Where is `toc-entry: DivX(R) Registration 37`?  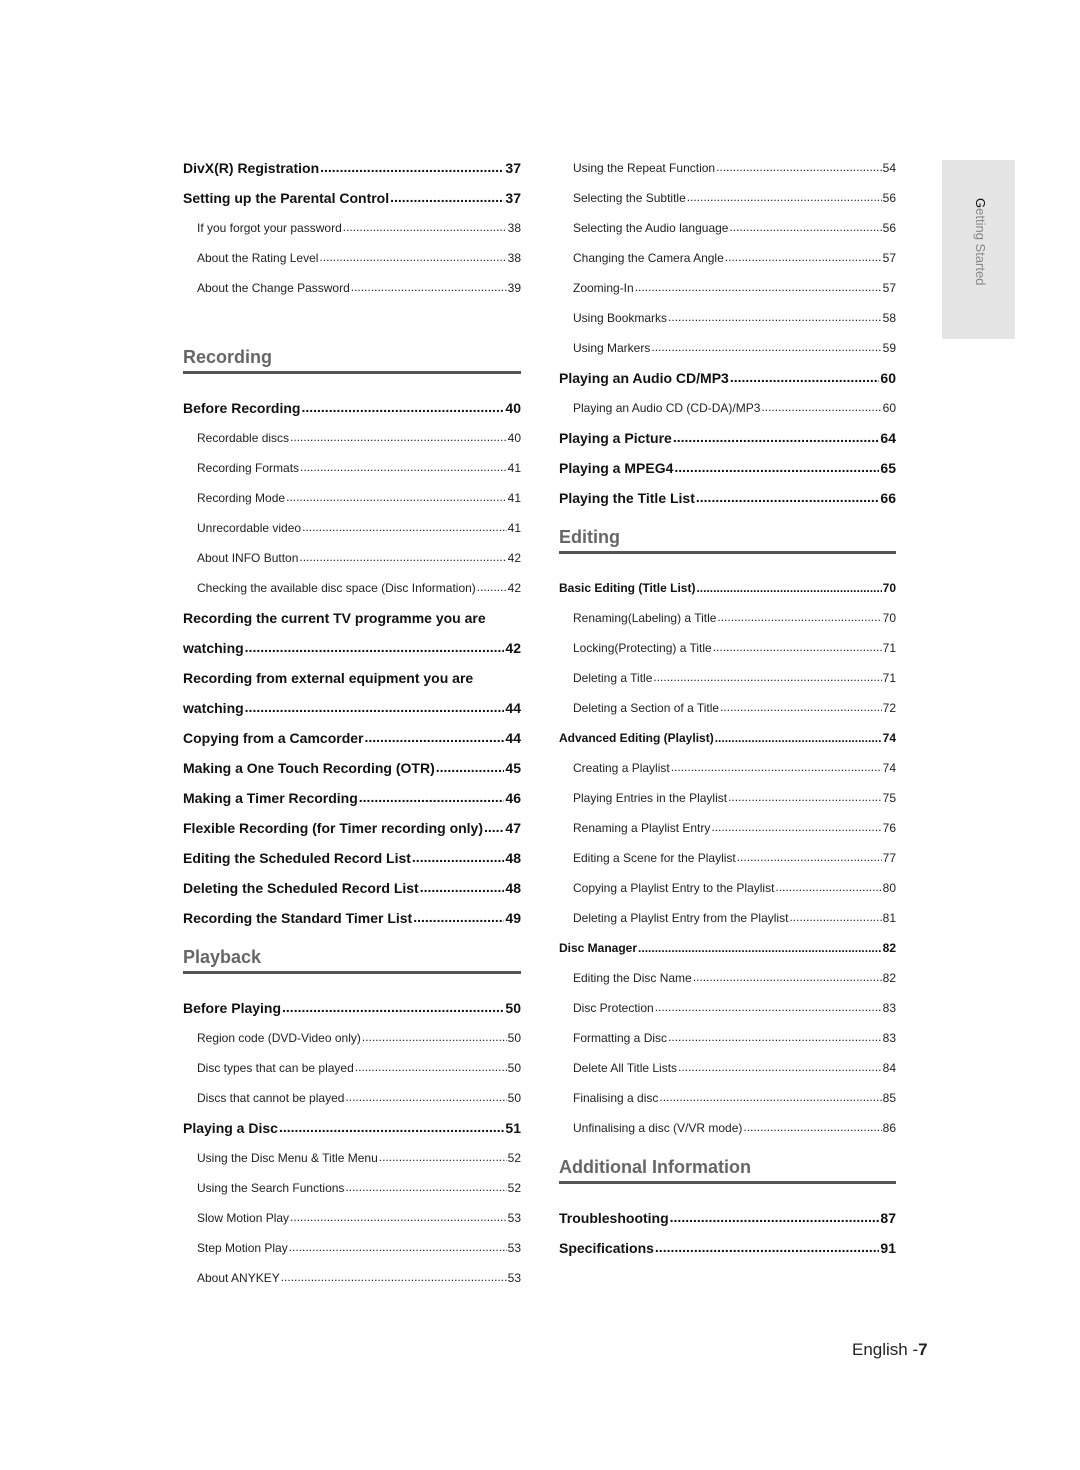 toc-entry: DivX(R) Registration 37 is located at coordinates (352, 168).